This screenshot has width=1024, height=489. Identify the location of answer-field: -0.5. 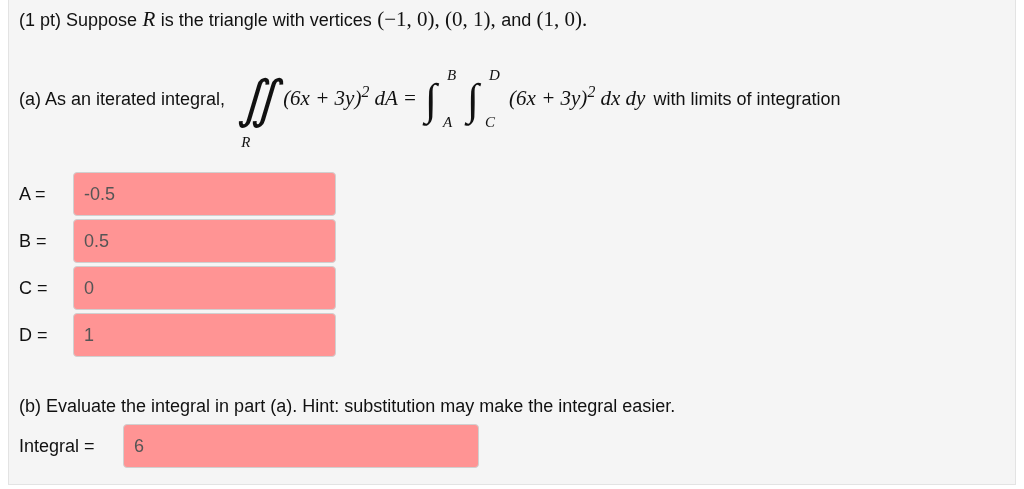
(204, 194).